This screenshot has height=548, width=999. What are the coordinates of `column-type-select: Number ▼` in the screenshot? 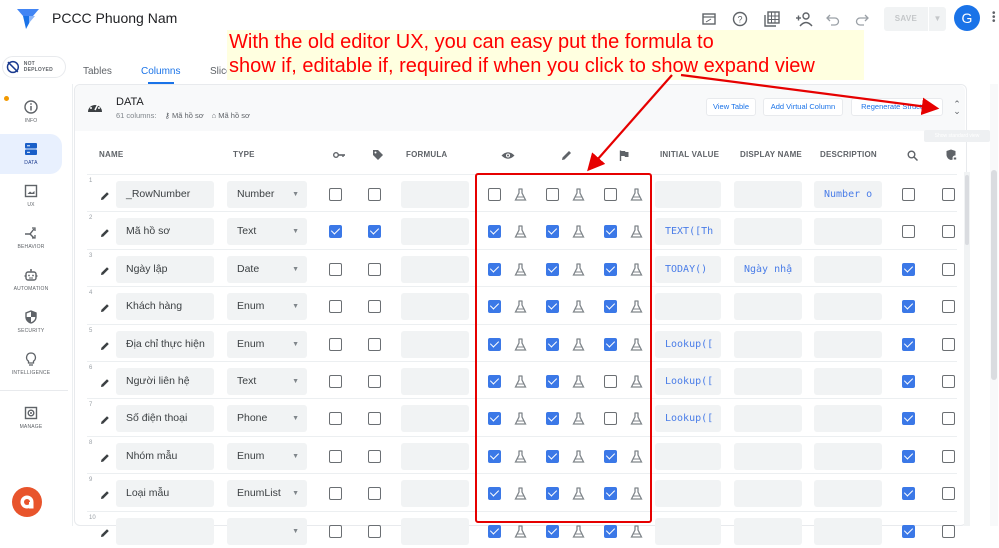 It's located at (267, 194).